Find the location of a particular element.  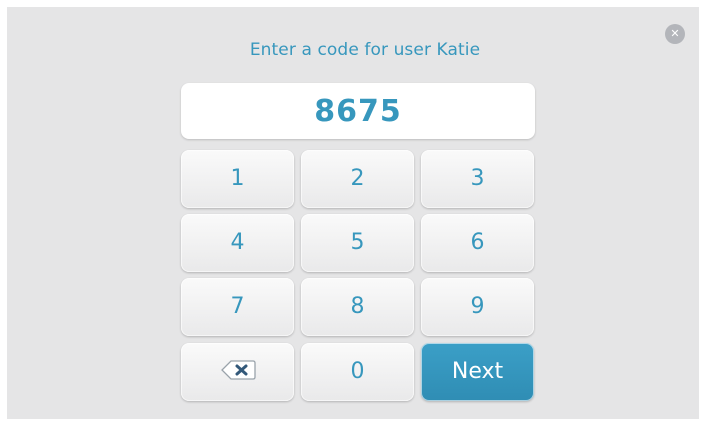

close-button: ✕ is located at coordinates (675, 34).